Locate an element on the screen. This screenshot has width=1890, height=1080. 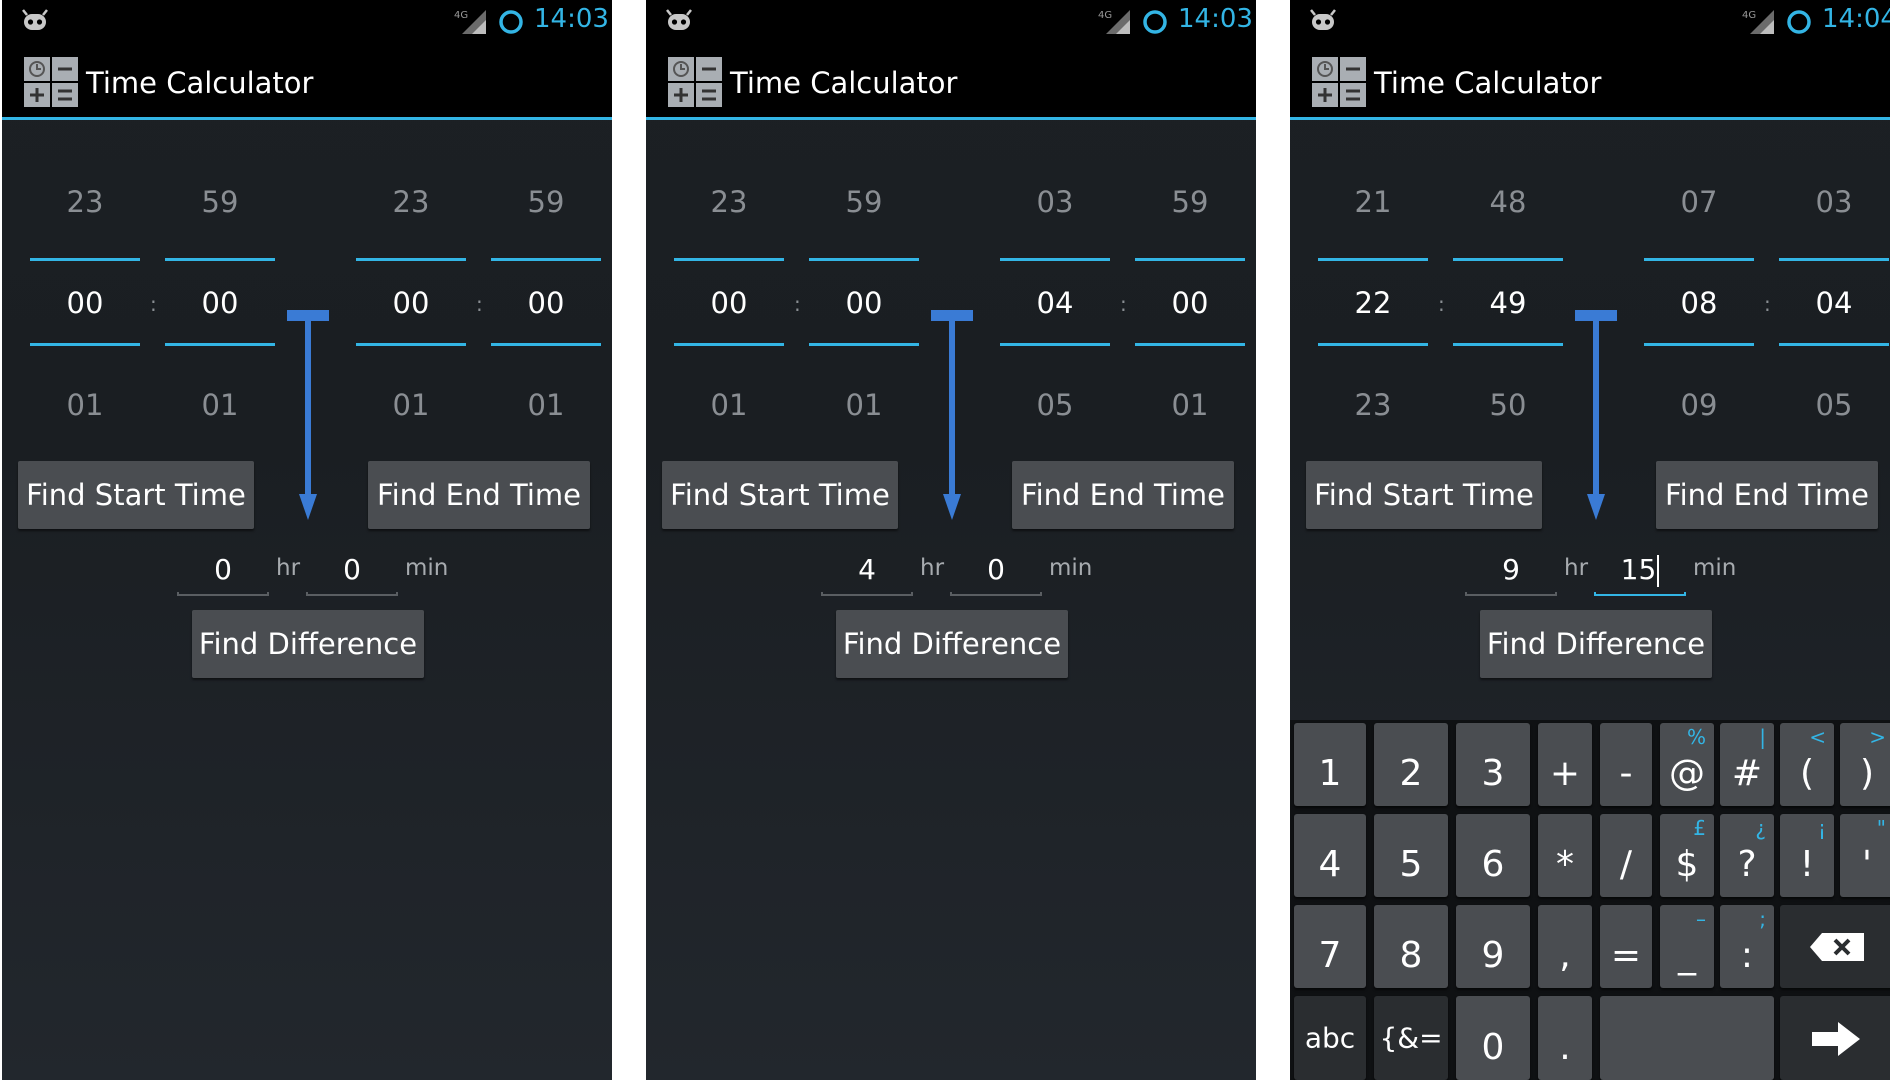
key-5: 5 is located at coordinates (1411, 855).